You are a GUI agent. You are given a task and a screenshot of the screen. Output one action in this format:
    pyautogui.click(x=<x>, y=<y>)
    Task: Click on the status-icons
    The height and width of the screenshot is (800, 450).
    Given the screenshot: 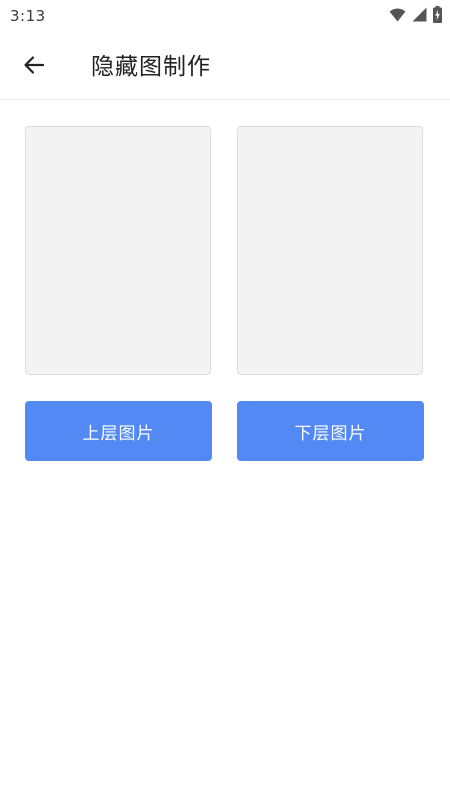 What is the action you would take?
    pyautogui.click(x=415, y=16)
    